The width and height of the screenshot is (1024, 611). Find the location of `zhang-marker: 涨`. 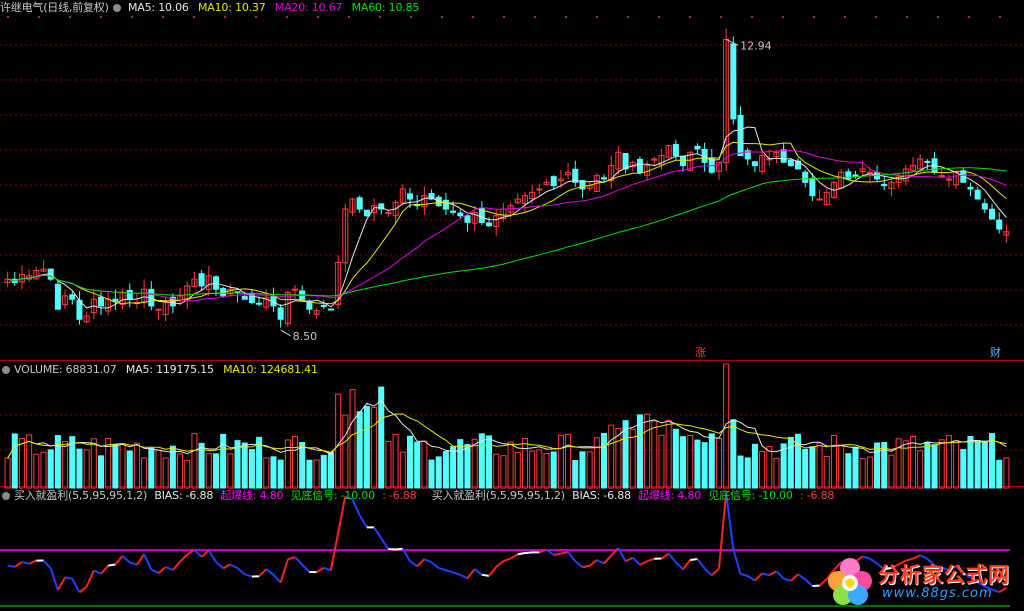

zhang-marker: 涨 is located at coordinates (700, 352).